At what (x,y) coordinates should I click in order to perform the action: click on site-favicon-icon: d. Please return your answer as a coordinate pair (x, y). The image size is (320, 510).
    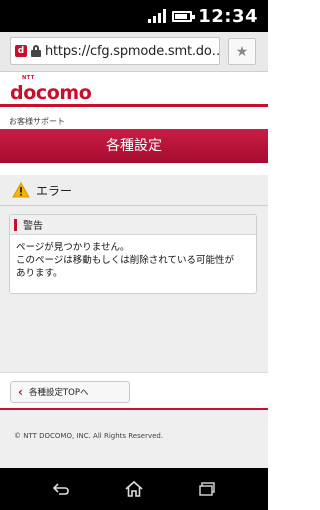
    Looking at the image, I should click on (21, 51).